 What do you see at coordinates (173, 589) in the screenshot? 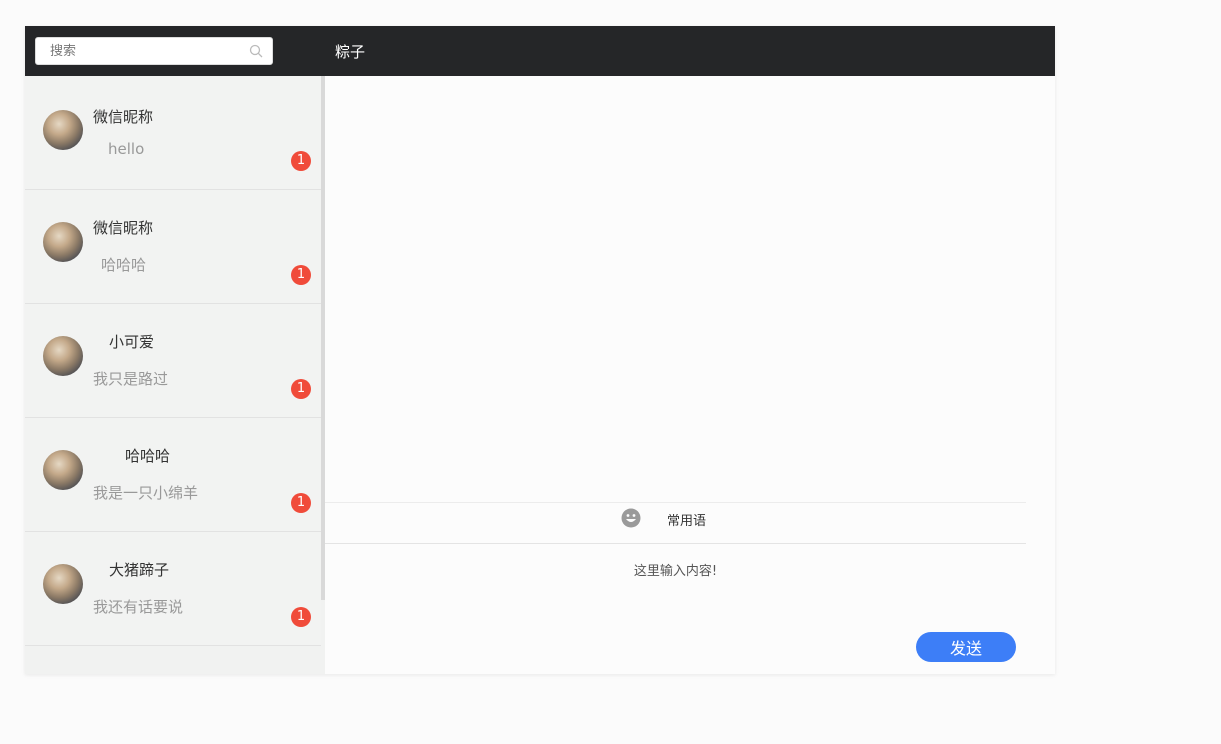
I see `contact-item: 大猪蹄子 我还有话要说 1` at bounding box center [173, 589].